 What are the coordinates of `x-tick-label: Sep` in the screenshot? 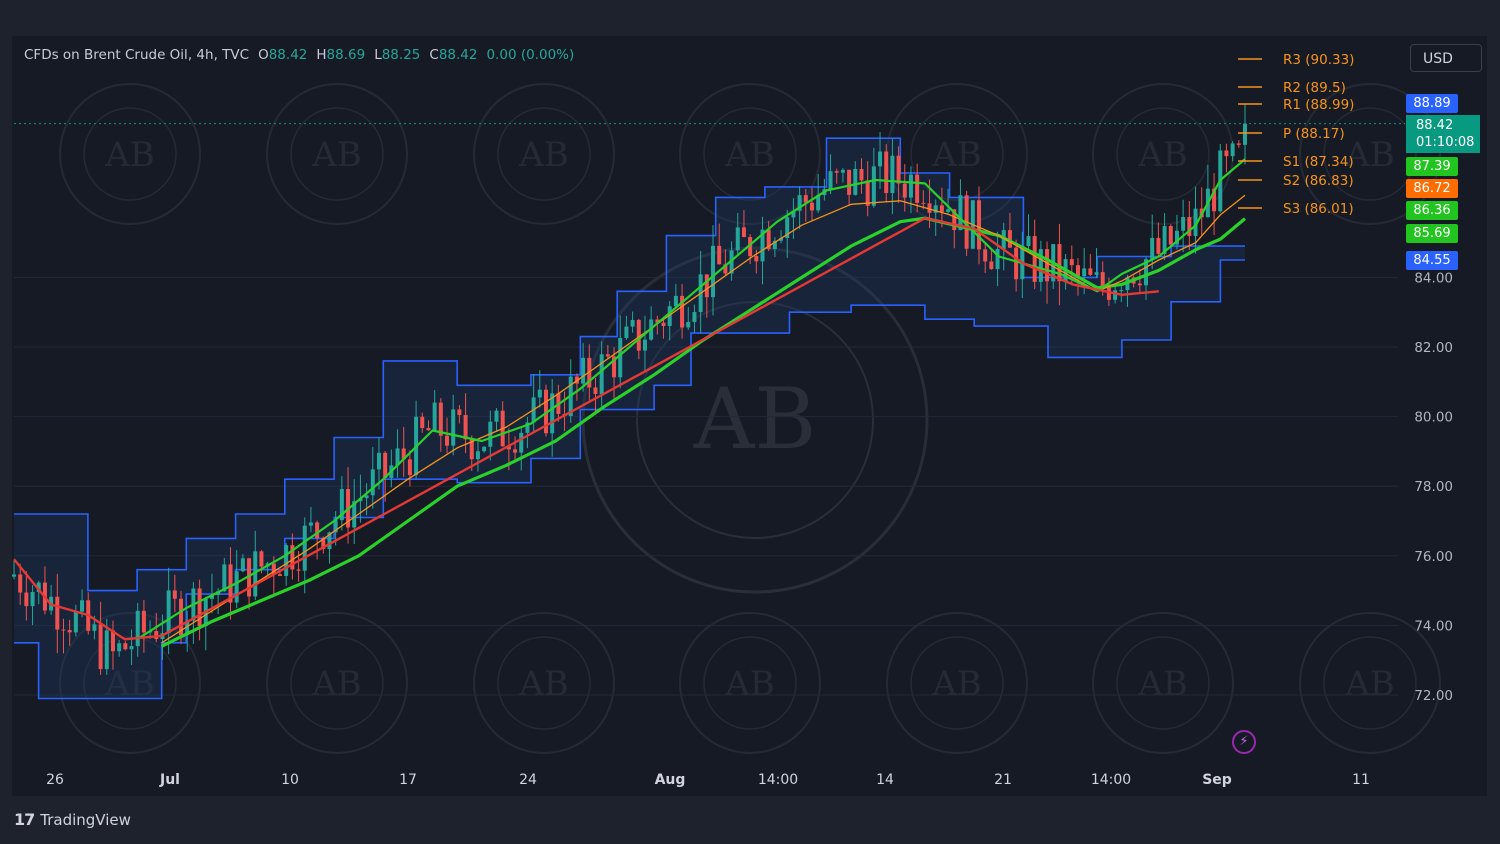 It's located at (1217, 780).